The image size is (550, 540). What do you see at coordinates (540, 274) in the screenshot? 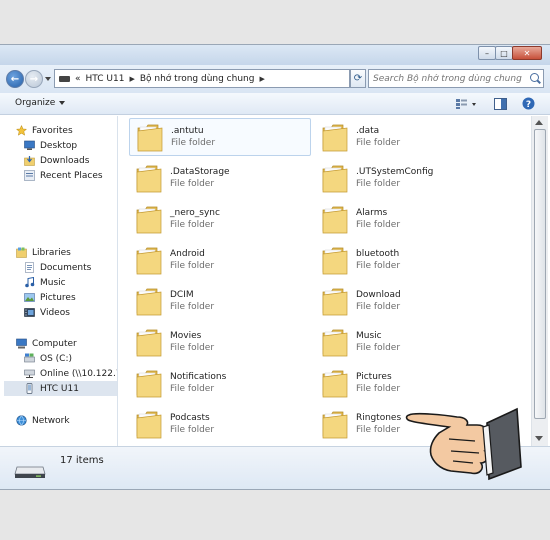
I see `scrollbar-thumb` at bounding box center [540, 274].